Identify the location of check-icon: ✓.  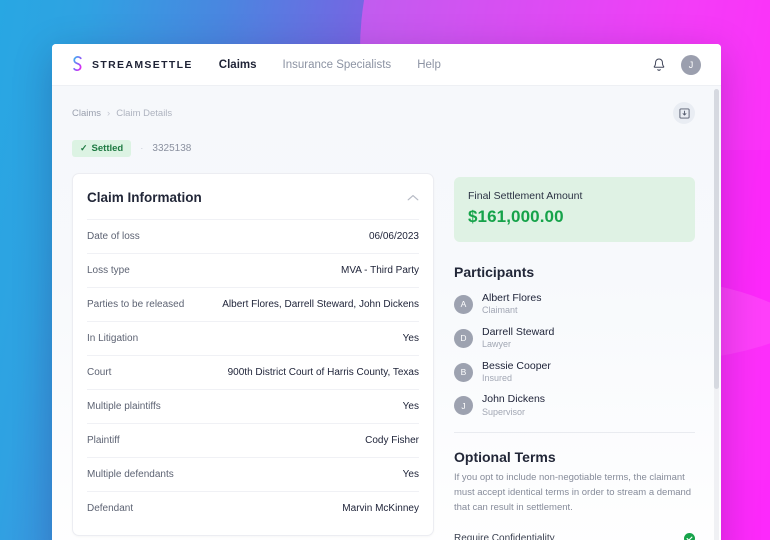
(84, 148).